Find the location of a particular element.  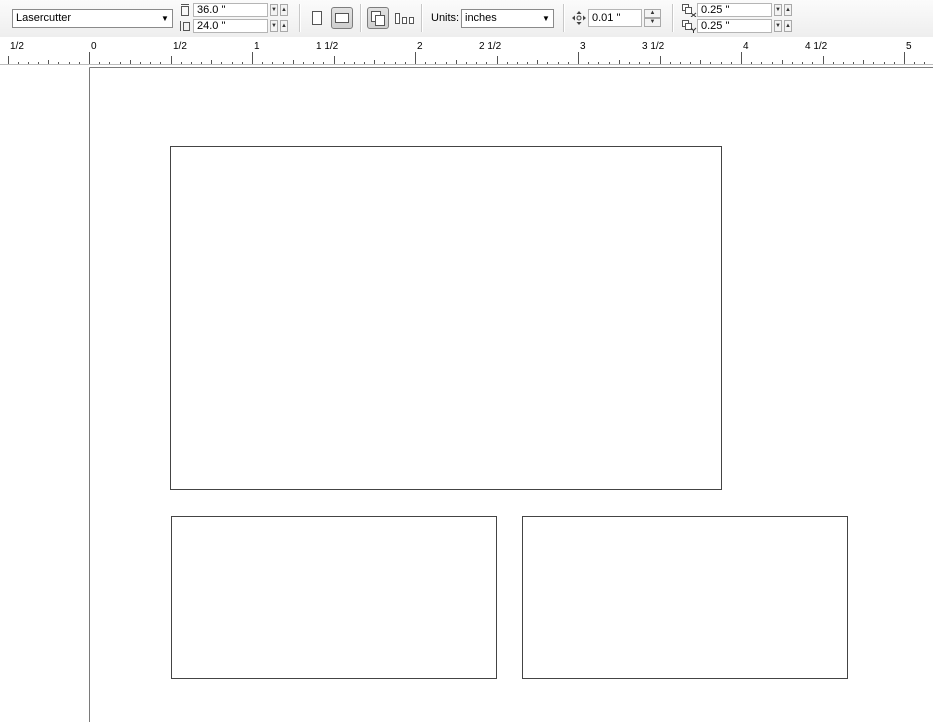

page-width-icon is located at coordinates (185, 10).